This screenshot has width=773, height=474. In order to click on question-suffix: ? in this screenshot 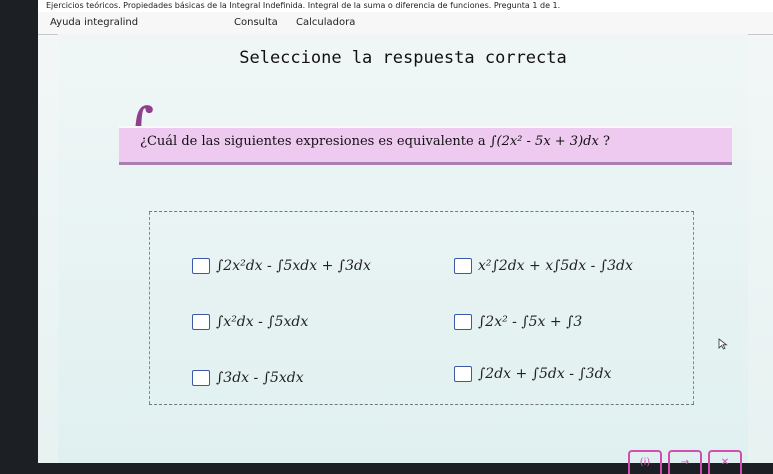, I will do `click(604, 141)`.